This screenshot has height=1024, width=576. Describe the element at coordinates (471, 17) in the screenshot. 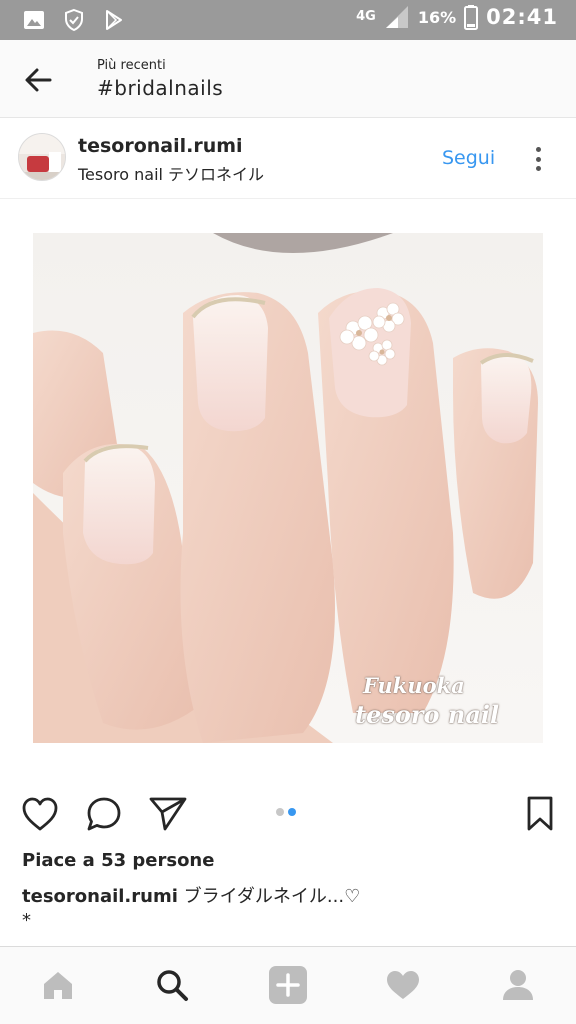

I see `battery-icon` at that location.